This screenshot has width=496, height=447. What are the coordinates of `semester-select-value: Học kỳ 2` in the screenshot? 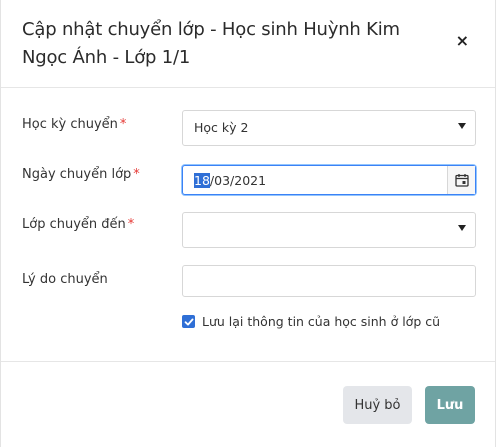 It's located at (221, 127).